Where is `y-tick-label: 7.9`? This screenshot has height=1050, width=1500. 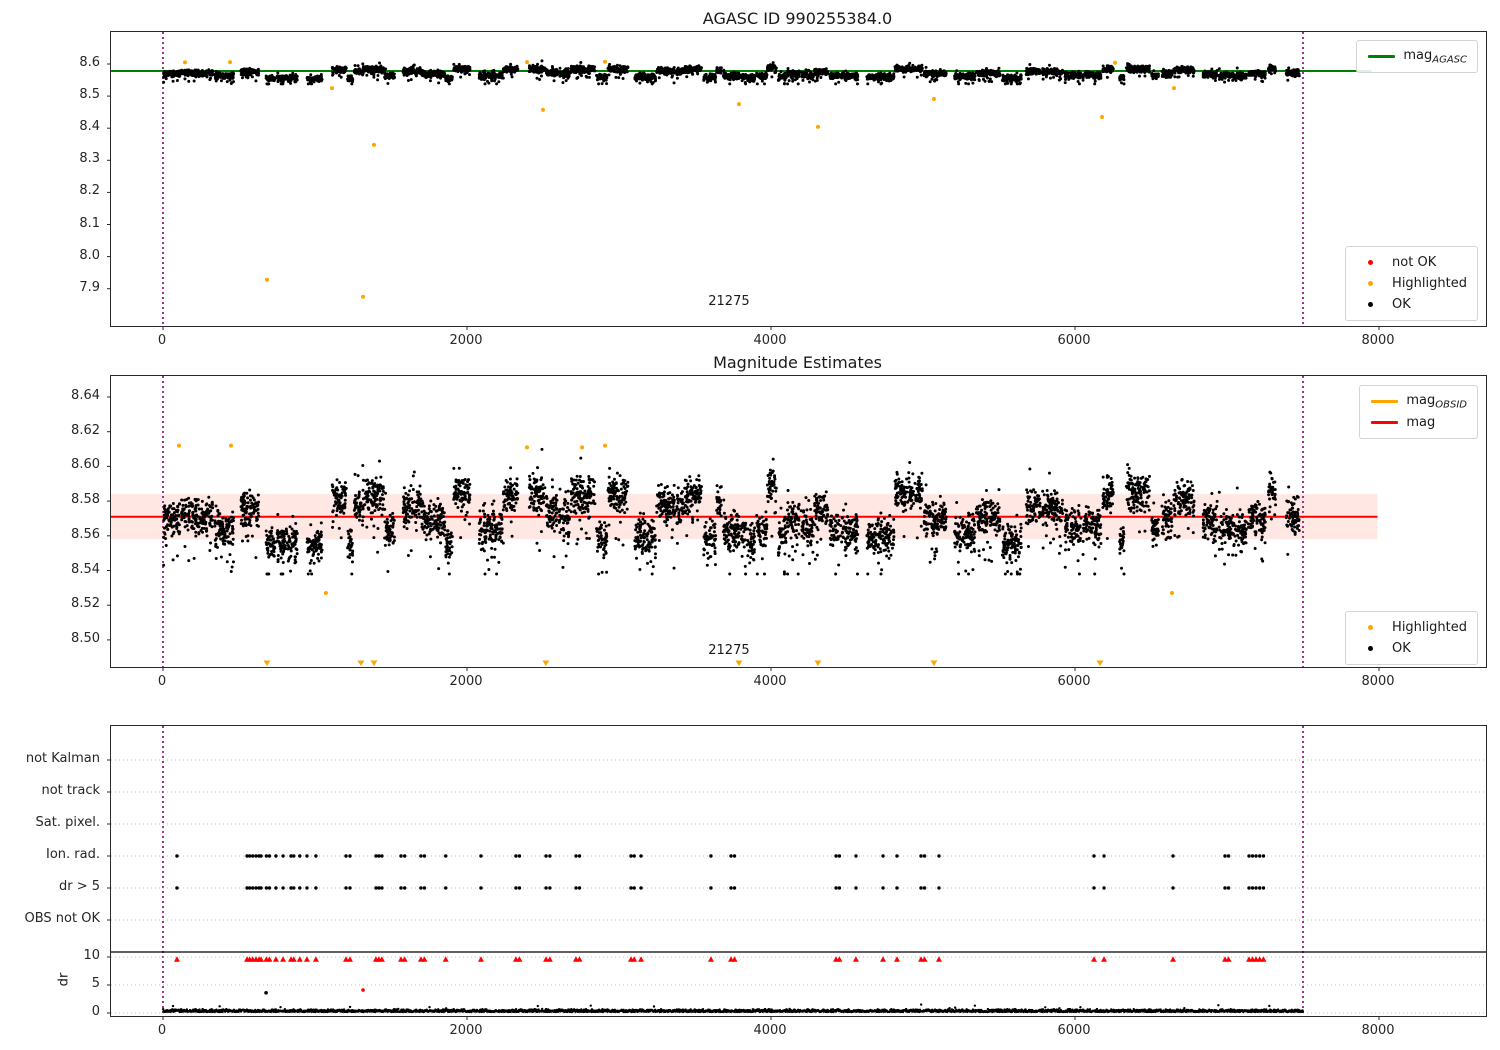 y-tick-label: 7.9 is located at coordinates (89, 287).